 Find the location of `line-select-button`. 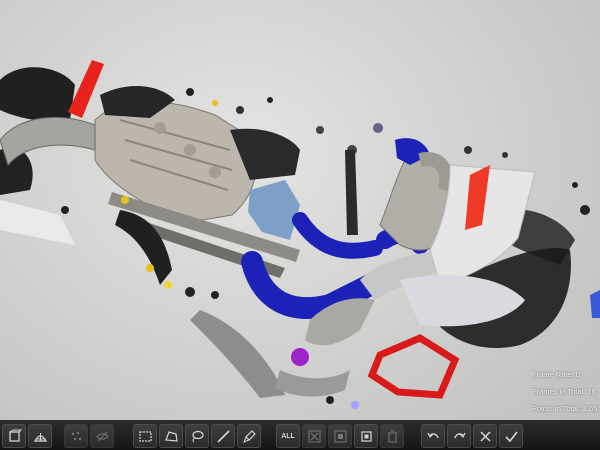

line-select-button is located at coordinates (223, 436).